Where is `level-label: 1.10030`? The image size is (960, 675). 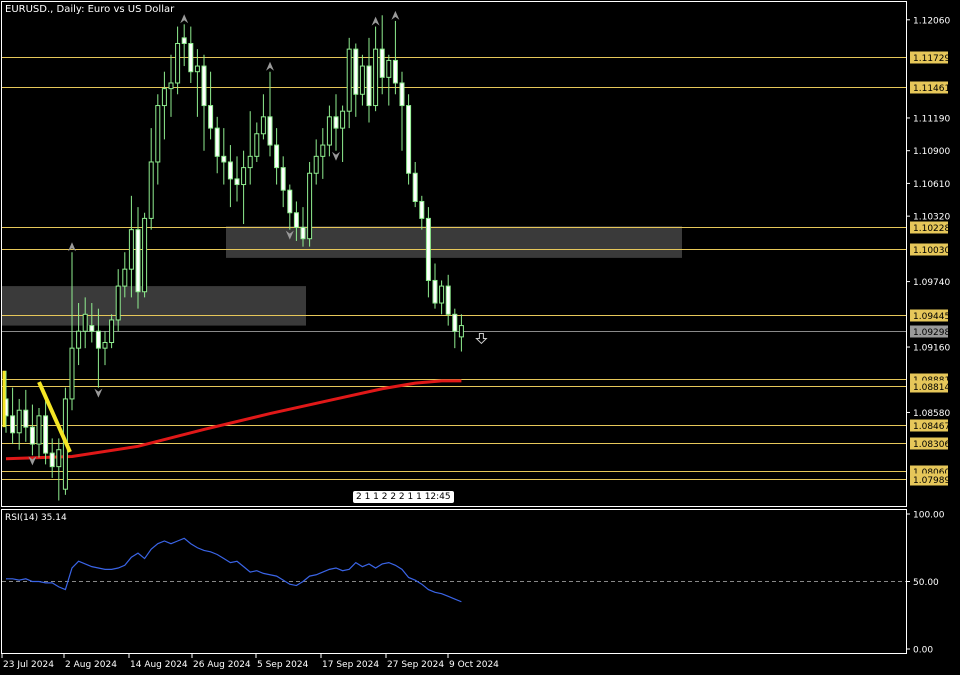 level-label: 1.10030 is located at coordinates (931, 251).